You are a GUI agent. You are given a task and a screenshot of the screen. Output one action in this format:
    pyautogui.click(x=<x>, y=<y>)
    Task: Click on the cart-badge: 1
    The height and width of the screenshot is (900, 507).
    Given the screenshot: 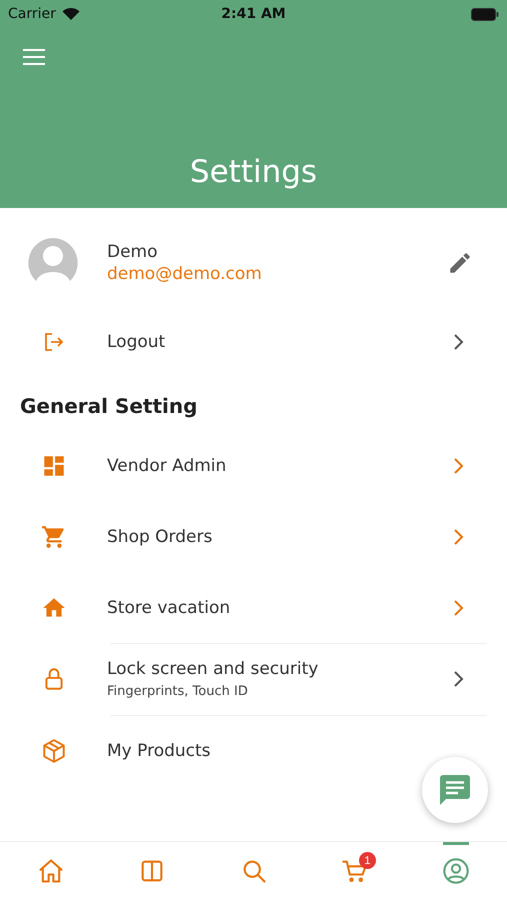 What is the action you would take?
    pyautogui.click(x=367, y=860)
    